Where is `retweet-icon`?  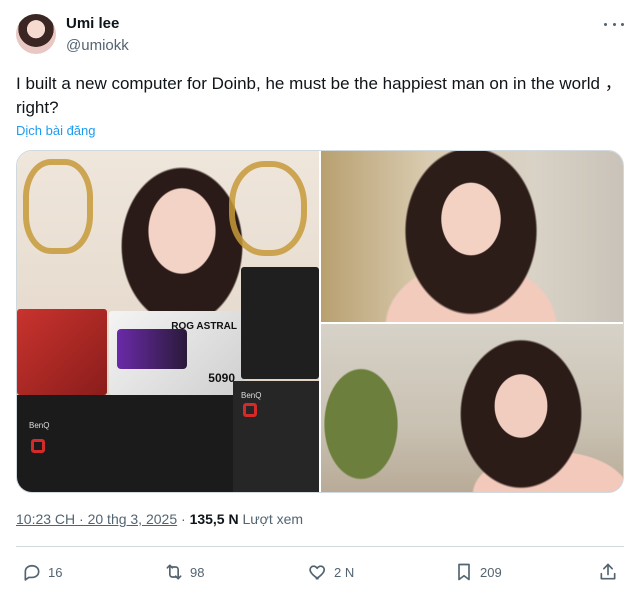 retweet-icon is located at coordinates (174, 572).